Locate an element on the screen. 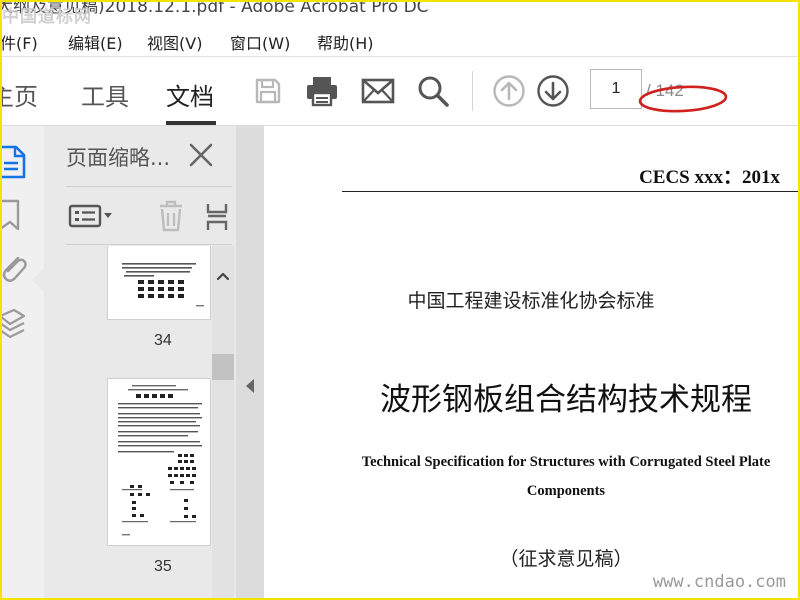 The height and width of the screenshot is (600, 800). email-icon is located at coordinates (378, 91).